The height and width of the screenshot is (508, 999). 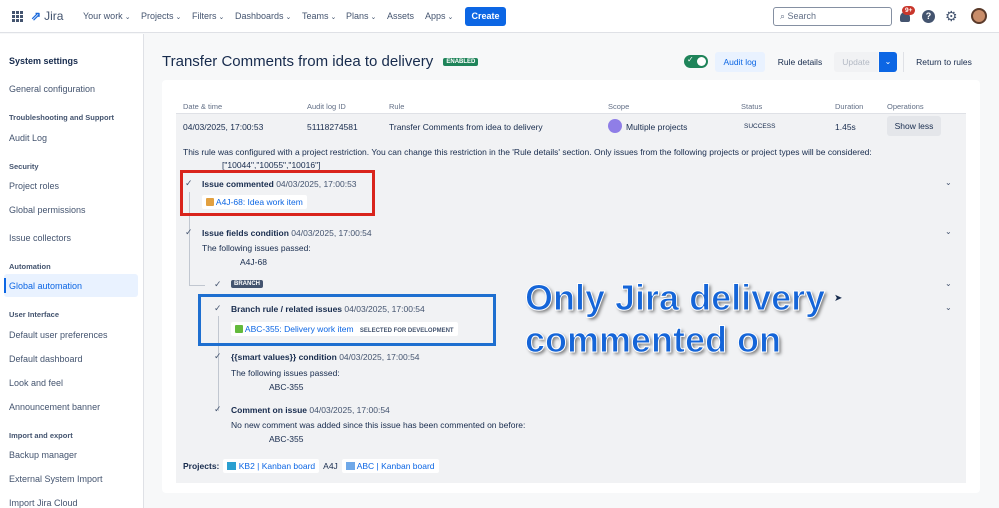 What do you see at coordinates (40, 238) in the screenshot?
I see `sidebar-item-issue-collectors: Issue collectors` at bounding box center [40, 238].